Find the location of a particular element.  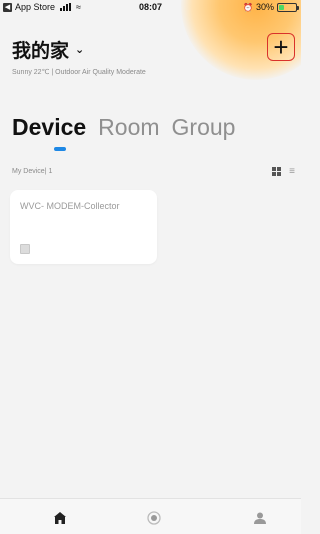

my-device-count: My Device| 1 is located at coordinates (32, 171).